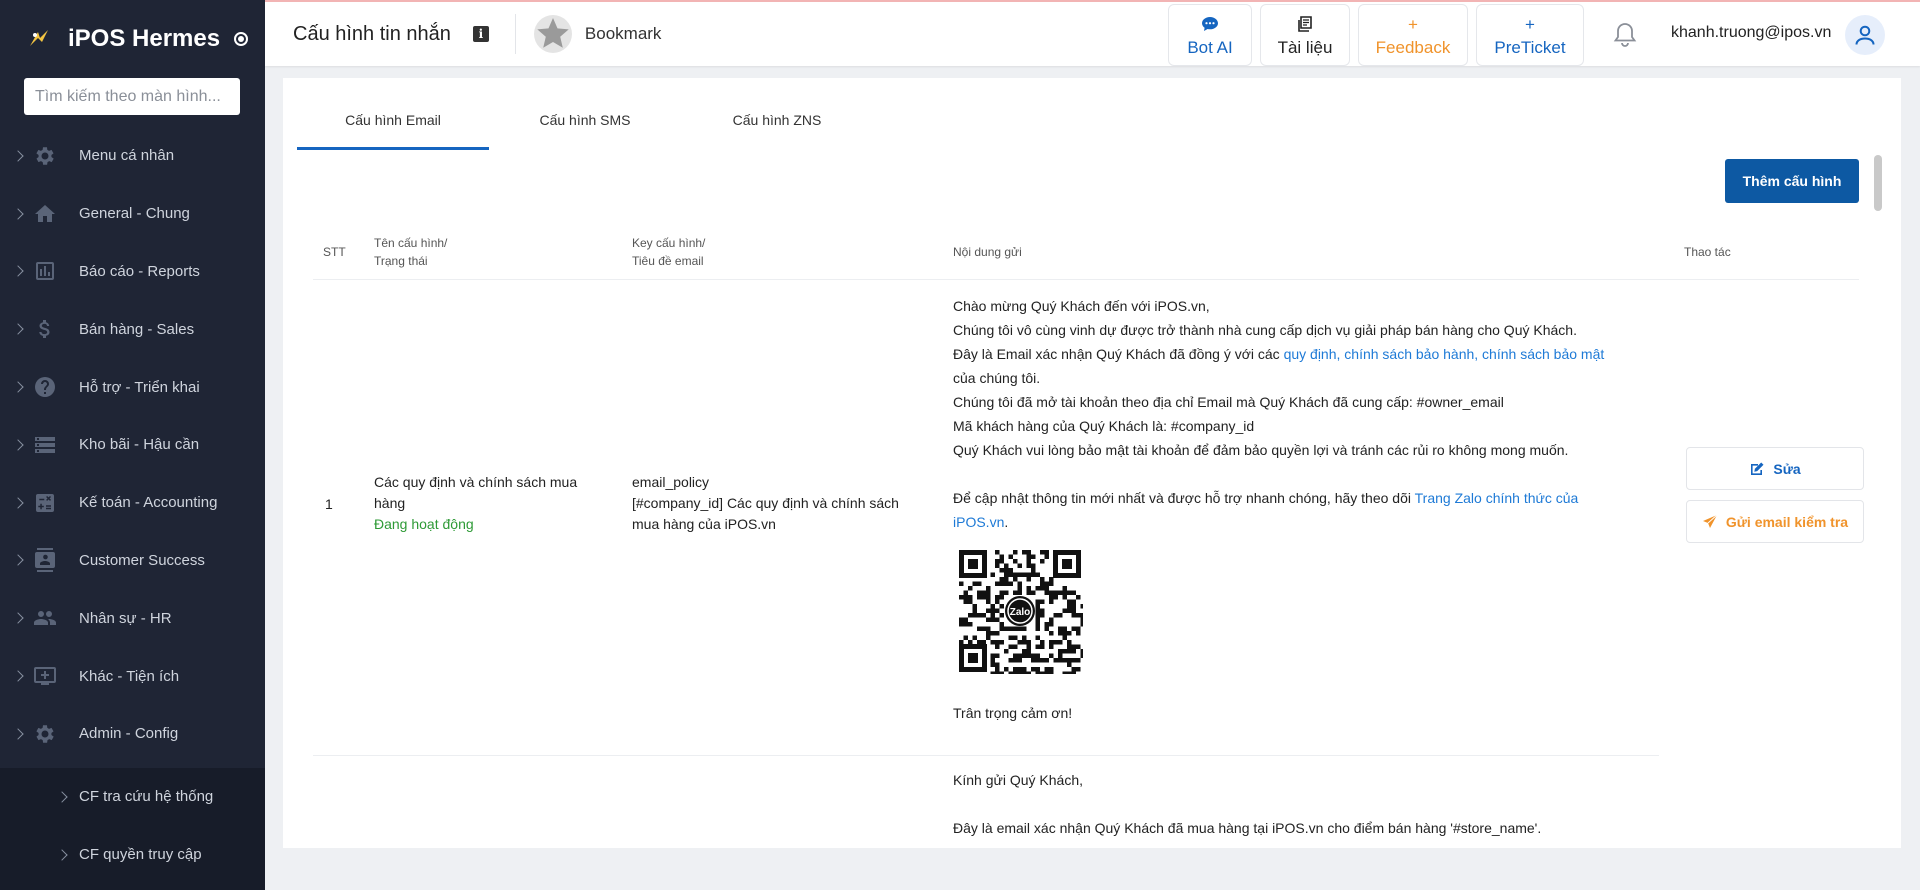 Image resolution: width=1920 pixels, height=890 pixels. Describe the element at coordinates (393, 128) in the screenshot. I see `tab-email: Cấu hình Email` at that location.